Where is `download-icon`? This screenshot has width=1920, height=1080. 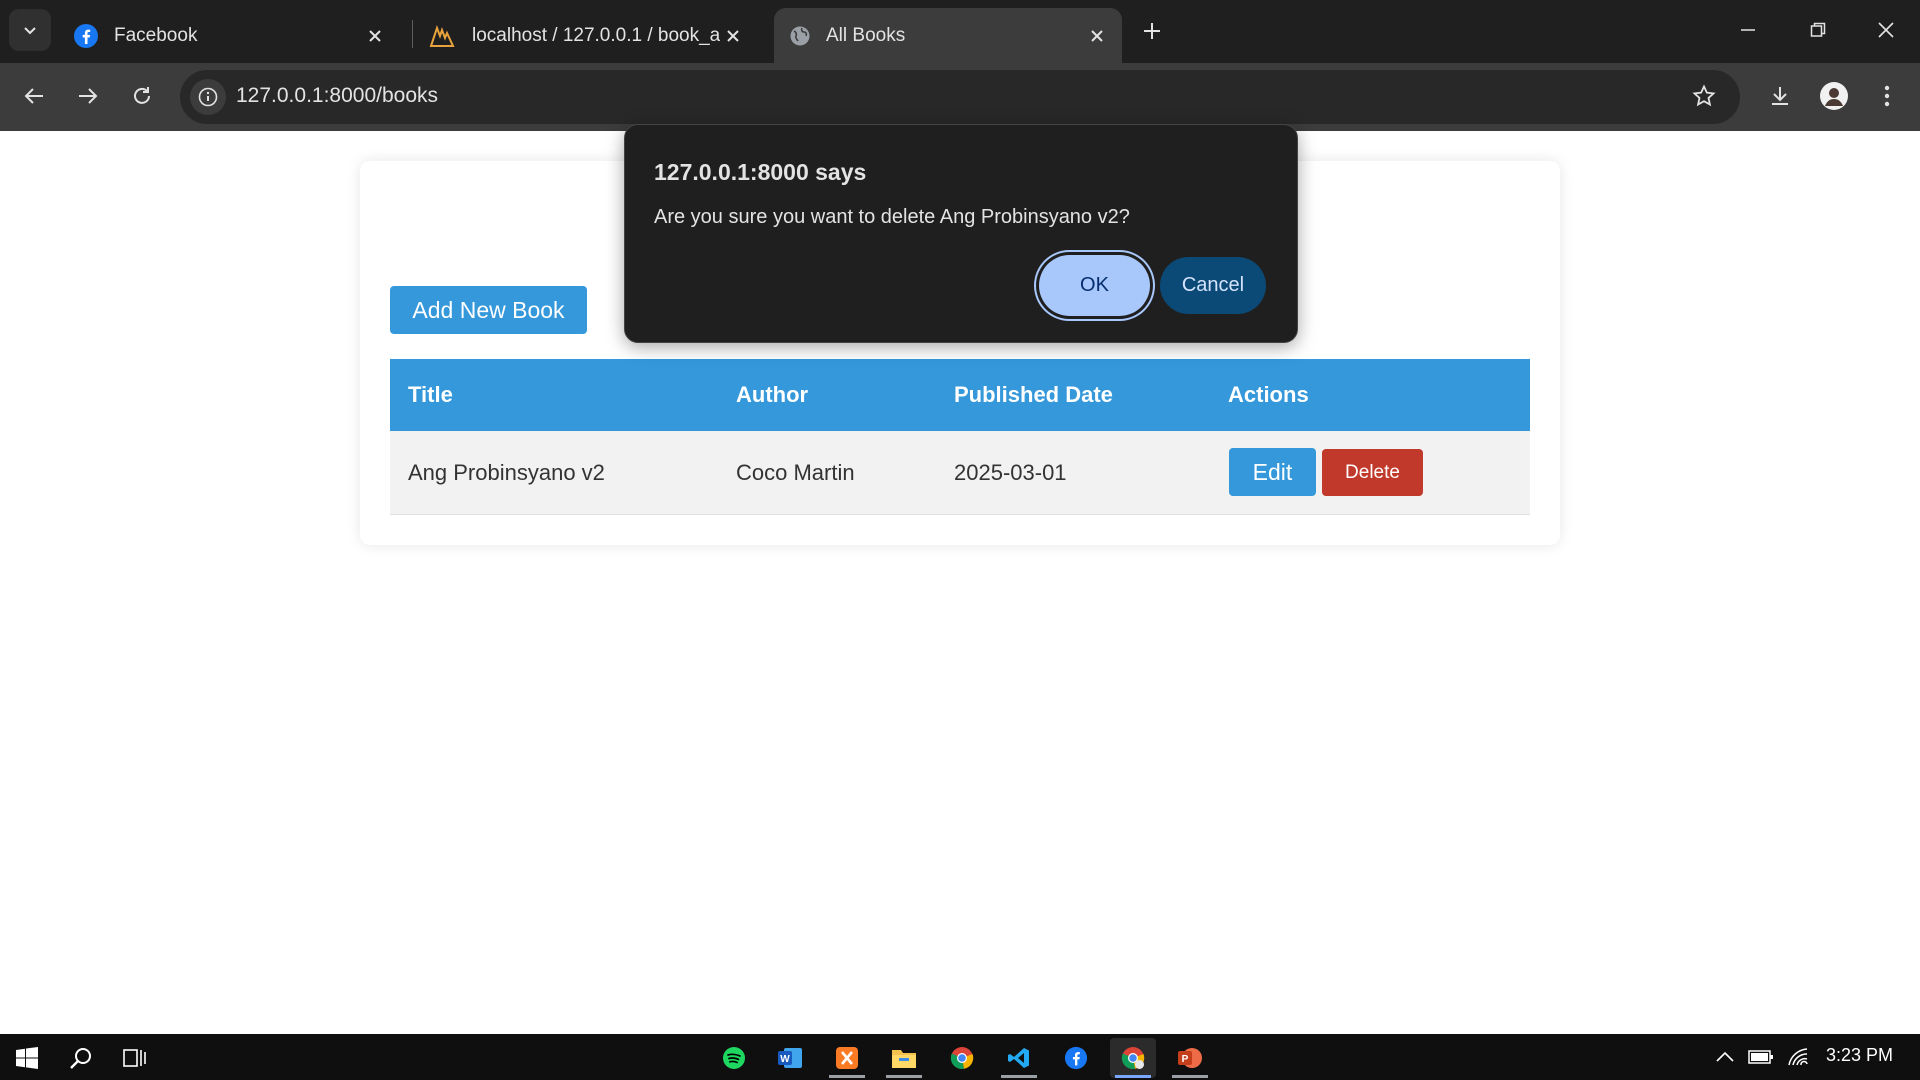
download-icon is located at coordinates (1780, 96).